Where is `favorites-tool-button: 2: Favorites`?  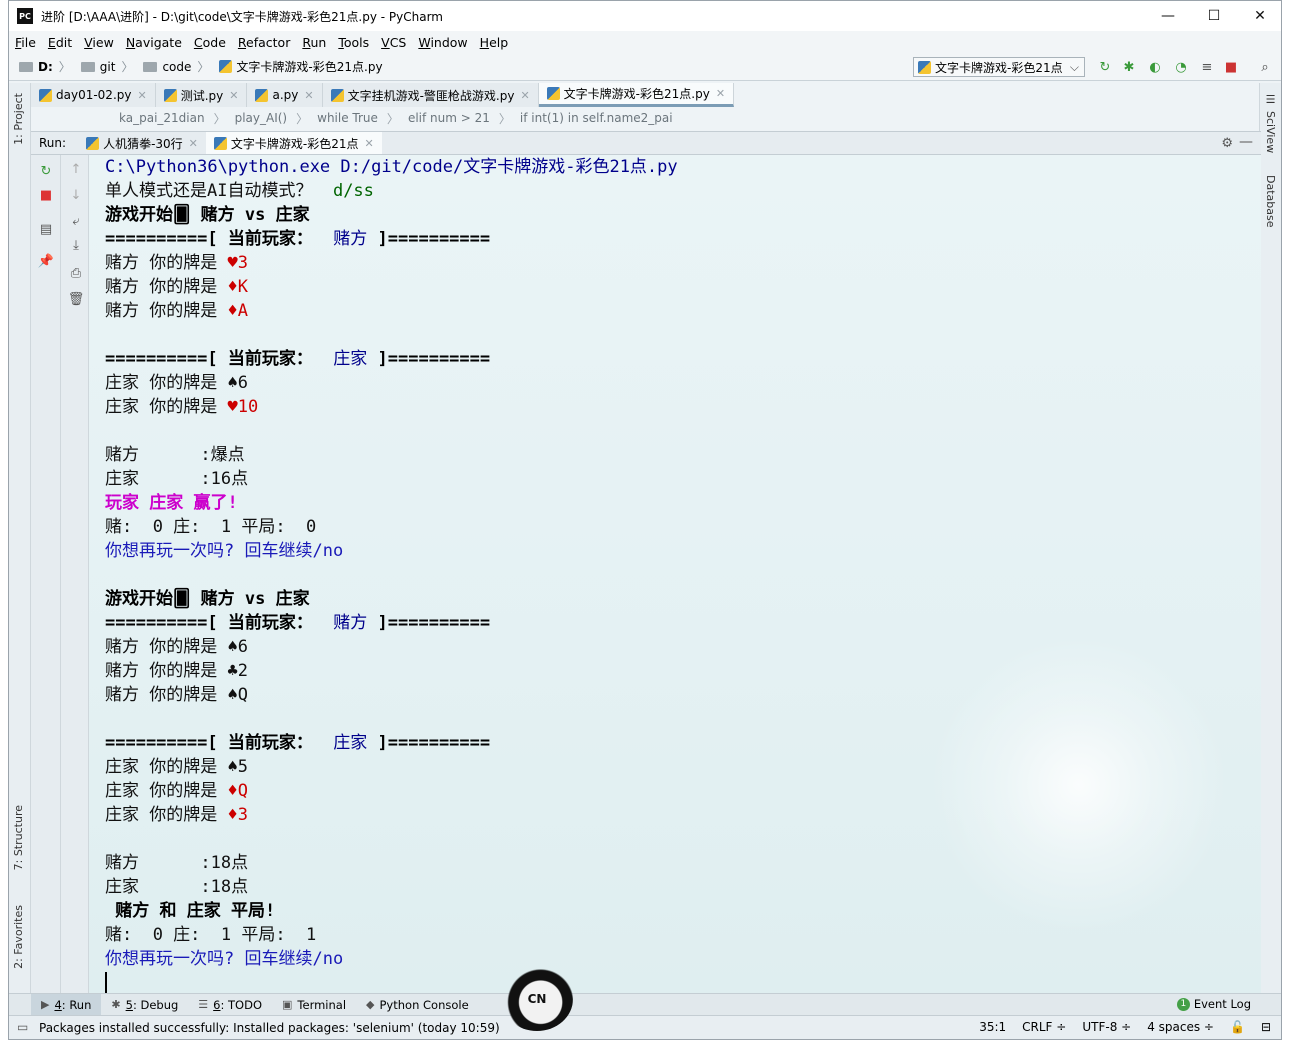
favorites-tool-button: 2: Favorites is located at coordinates (18, 937).